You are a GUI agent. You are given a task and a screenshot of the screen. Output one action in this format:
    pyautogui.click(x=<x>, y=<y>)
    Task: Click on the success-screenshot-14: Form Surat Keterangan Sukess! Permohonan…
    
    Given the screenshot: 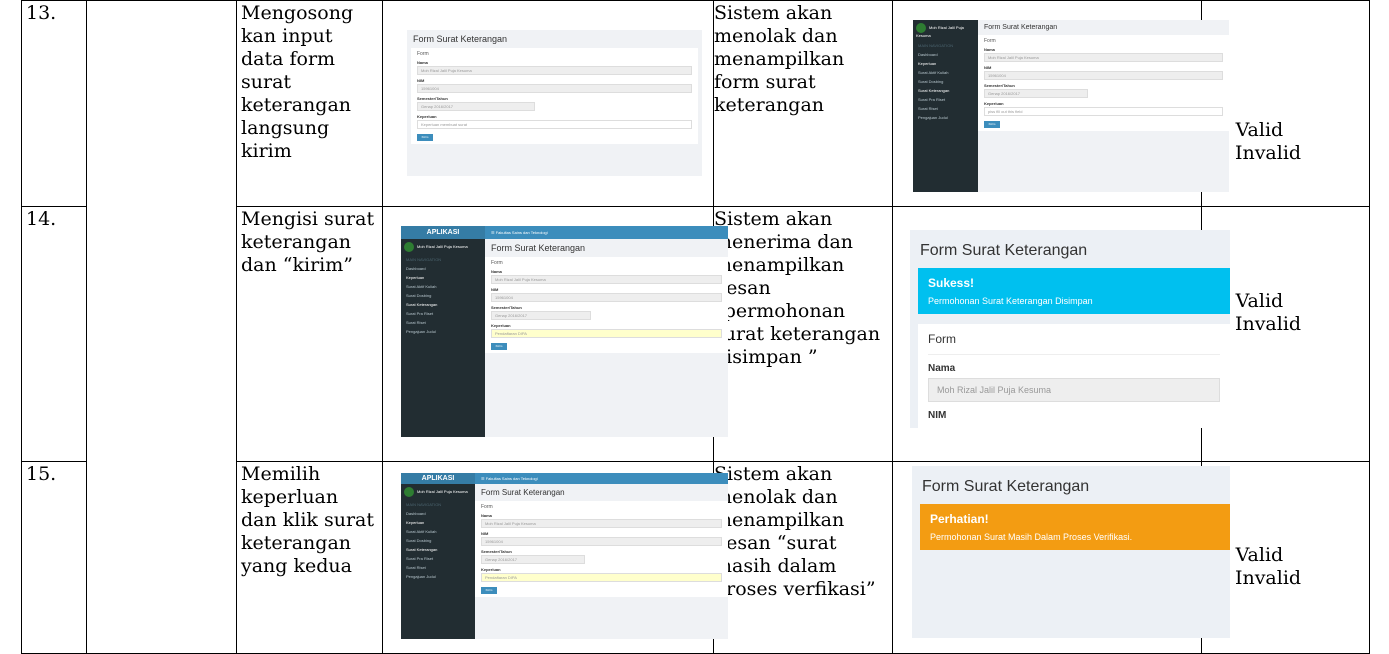 What is the action you would take?
    pyautogui.click(x=1070, y=329)
    